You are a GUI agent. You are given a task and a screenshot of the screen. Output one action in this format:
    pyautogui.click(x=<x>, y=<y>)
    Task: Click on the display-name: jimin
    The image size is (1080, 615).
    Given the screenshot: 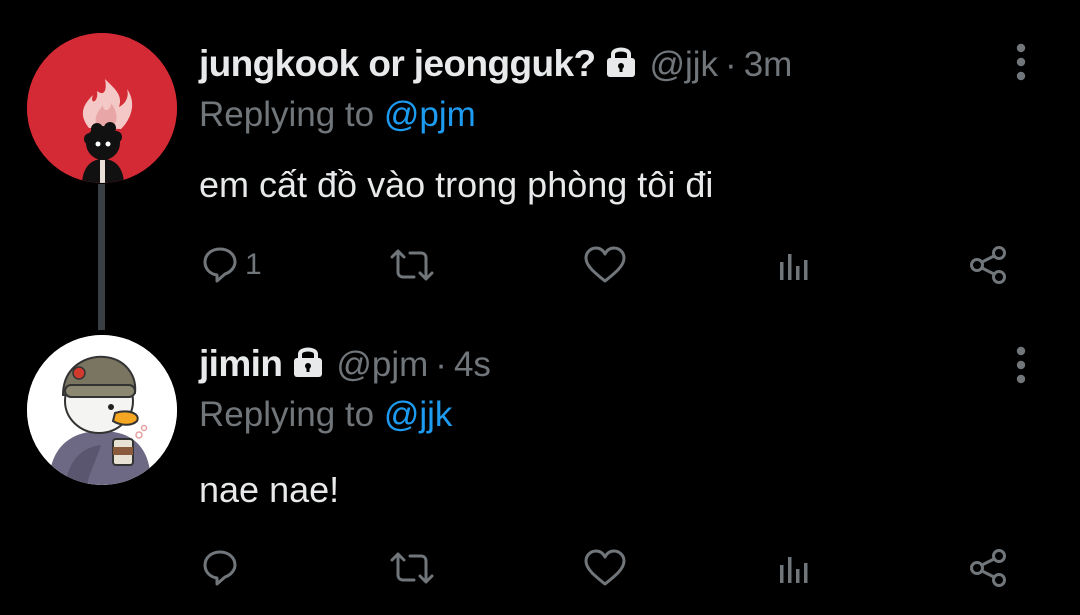 What is the action you would take?
    pyautogui.click(x=241, y=364)
    